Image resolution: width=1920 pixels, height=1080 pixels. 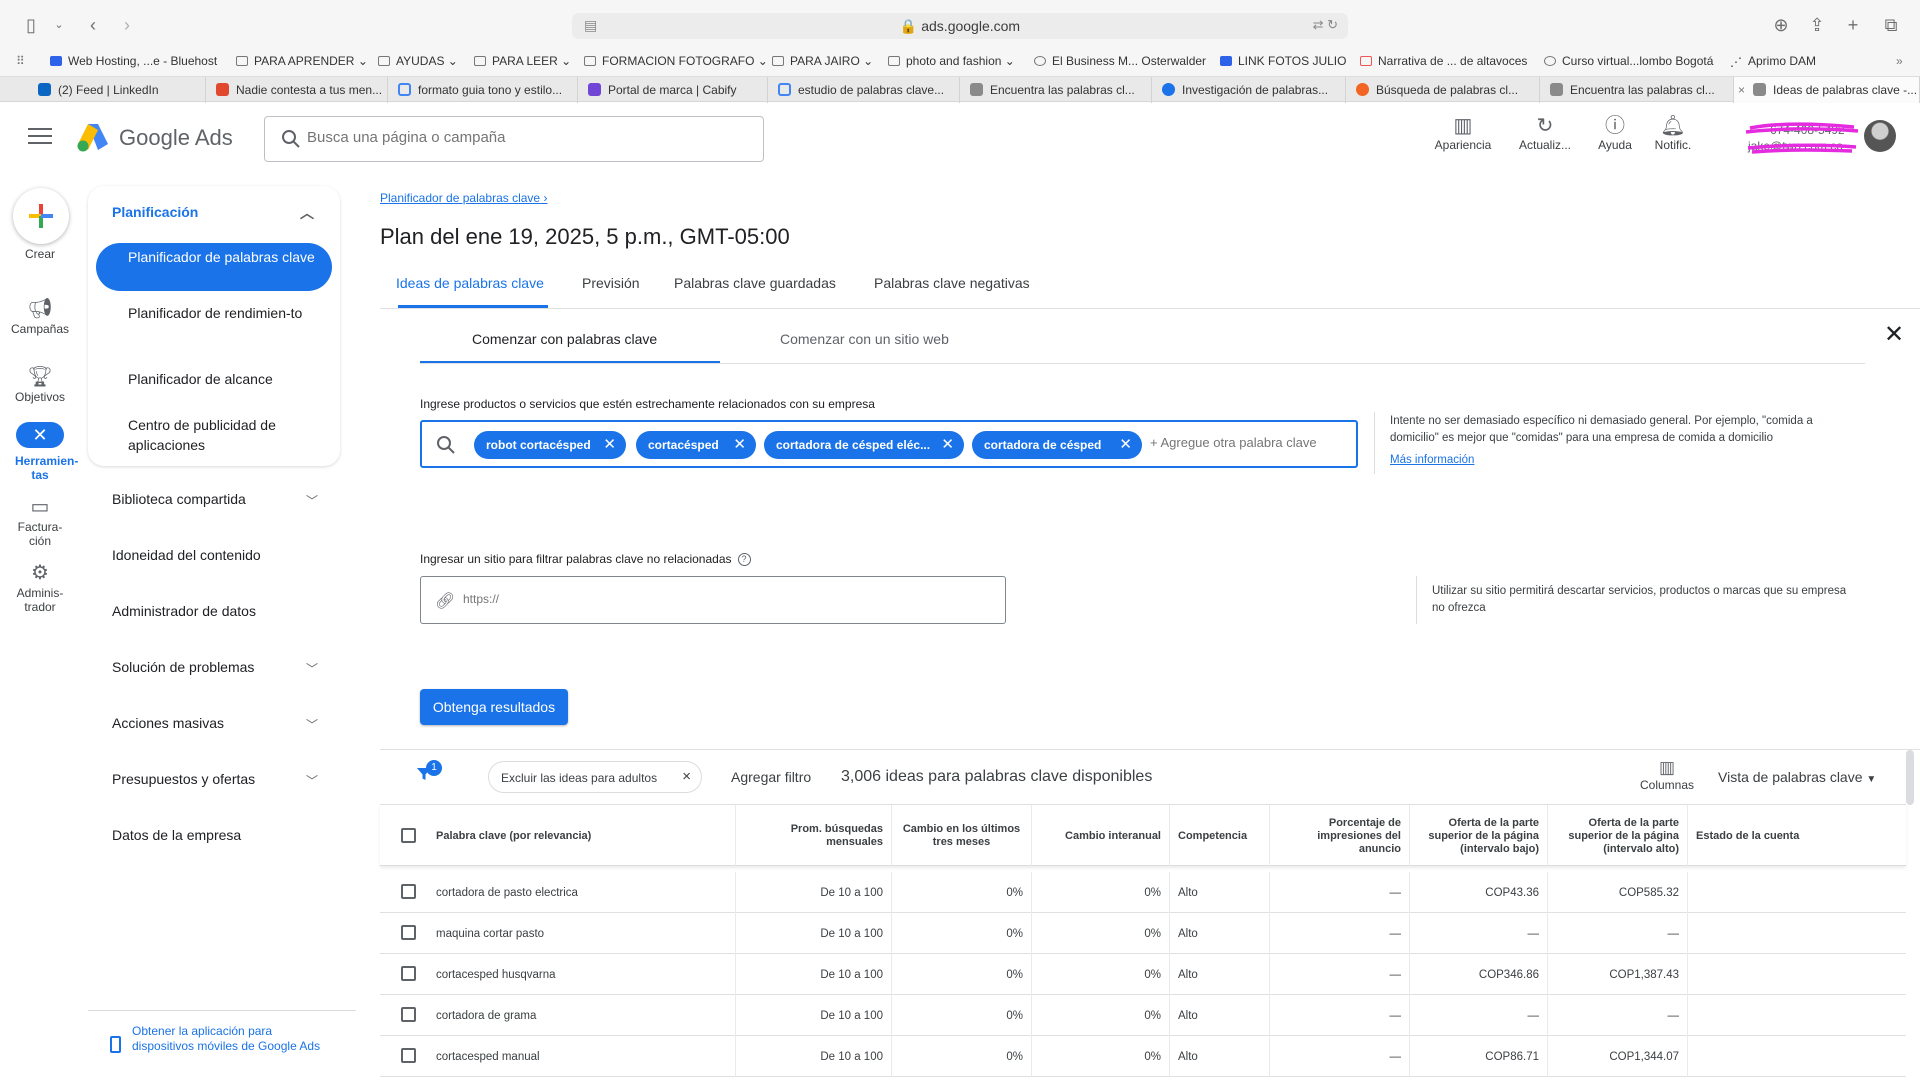 I want to click on subtab-start-with-website: Comenzar con un sitio web, so click(x=864, y=339).